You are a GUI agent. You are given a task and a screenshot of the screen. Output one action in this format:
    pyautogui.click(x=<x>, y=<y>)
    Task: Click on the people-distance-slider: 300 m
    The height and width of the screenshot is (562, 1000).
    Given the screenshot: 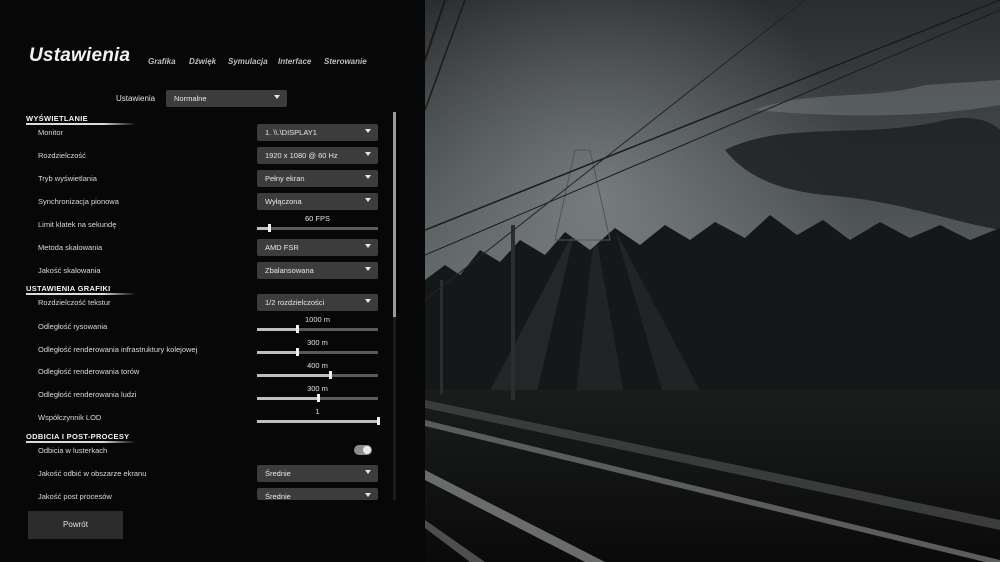 What is the action you would take?
    pyautogui.click(x=317, y=393)
    